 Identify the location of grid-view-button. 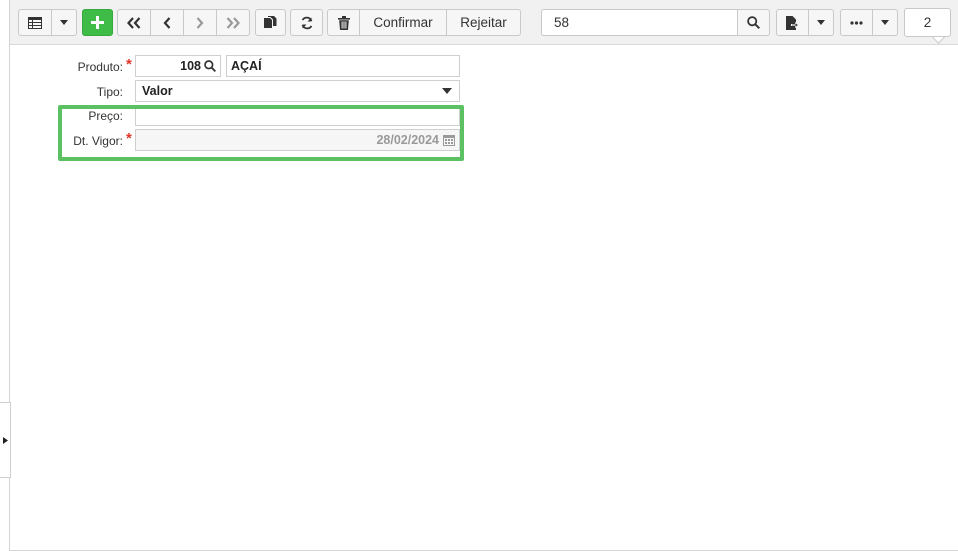
(35, 22).